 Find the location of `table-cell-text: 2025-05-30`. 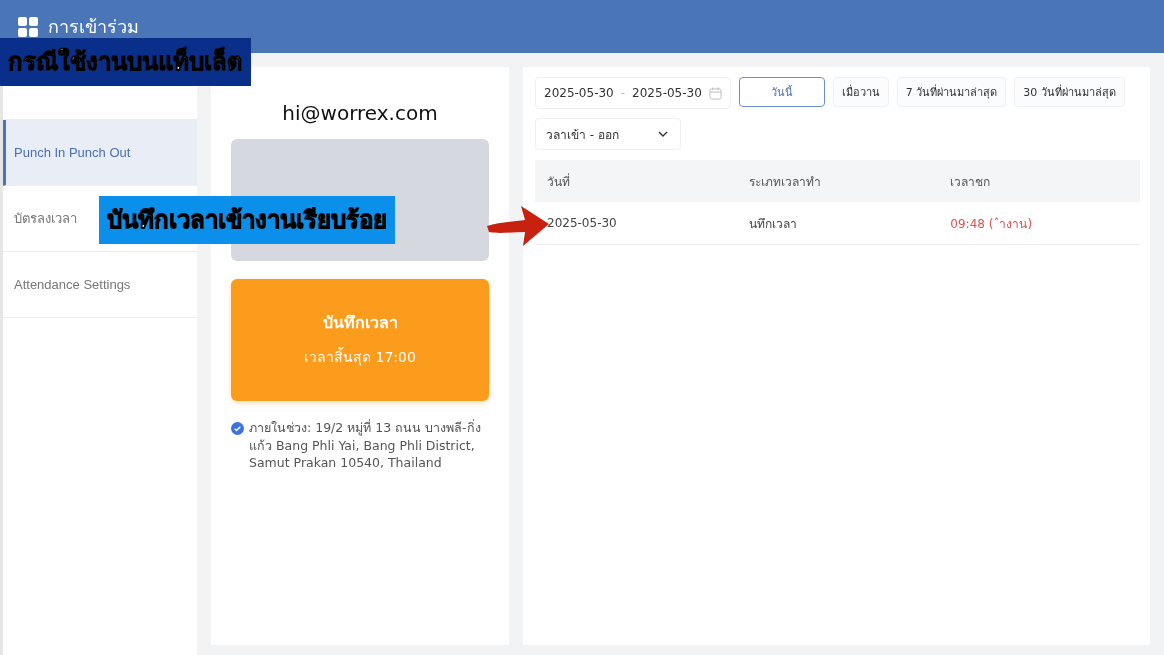

table-cell-text: 2025-05-30 is located at coordinates (582, 223).